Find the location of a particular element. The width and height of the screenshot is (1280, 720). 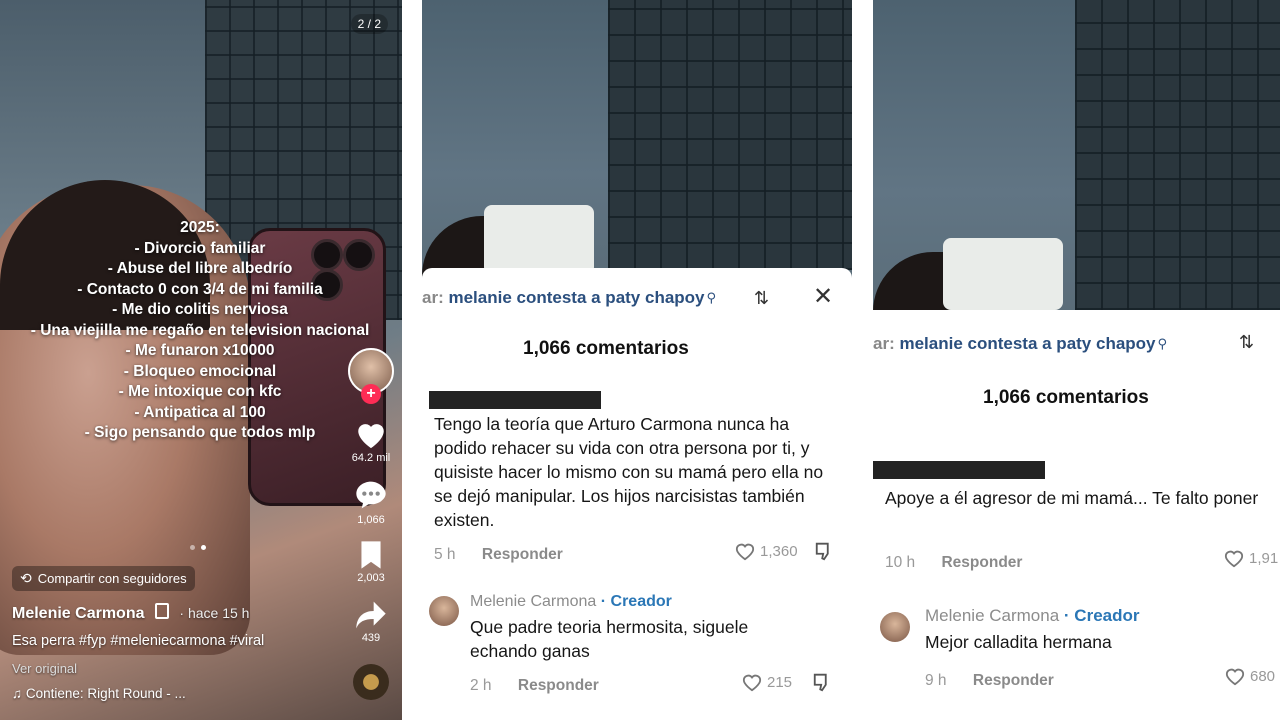

reply-like-button: 680 is located at coordinates (1249, 676).